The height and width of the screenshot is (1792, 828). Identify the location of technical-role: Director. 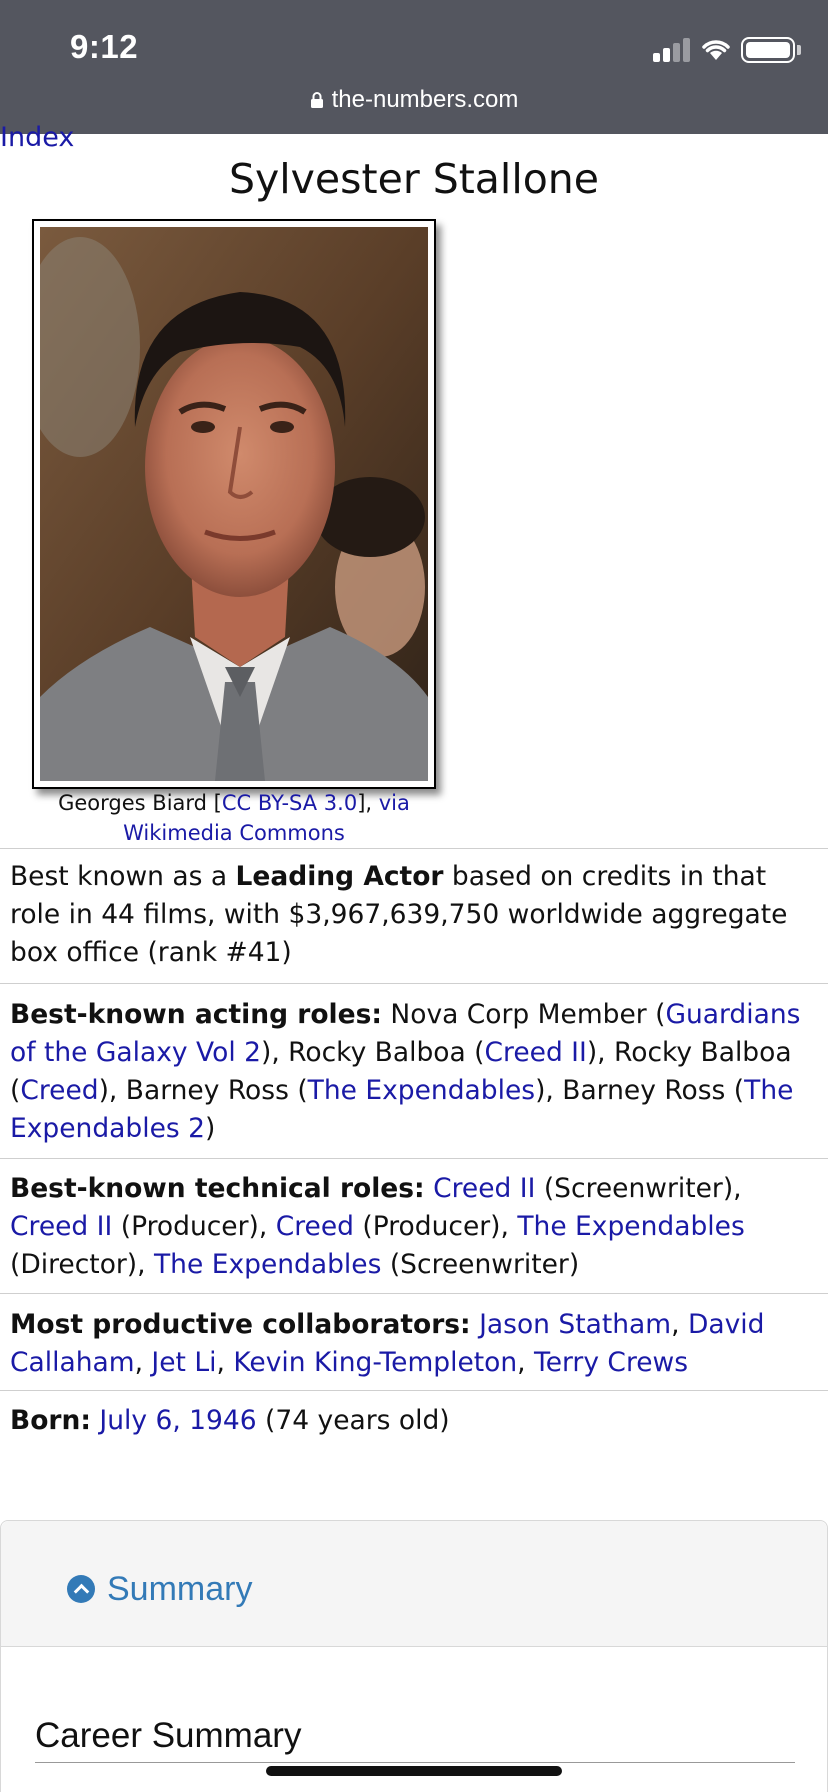
(73, 1264).